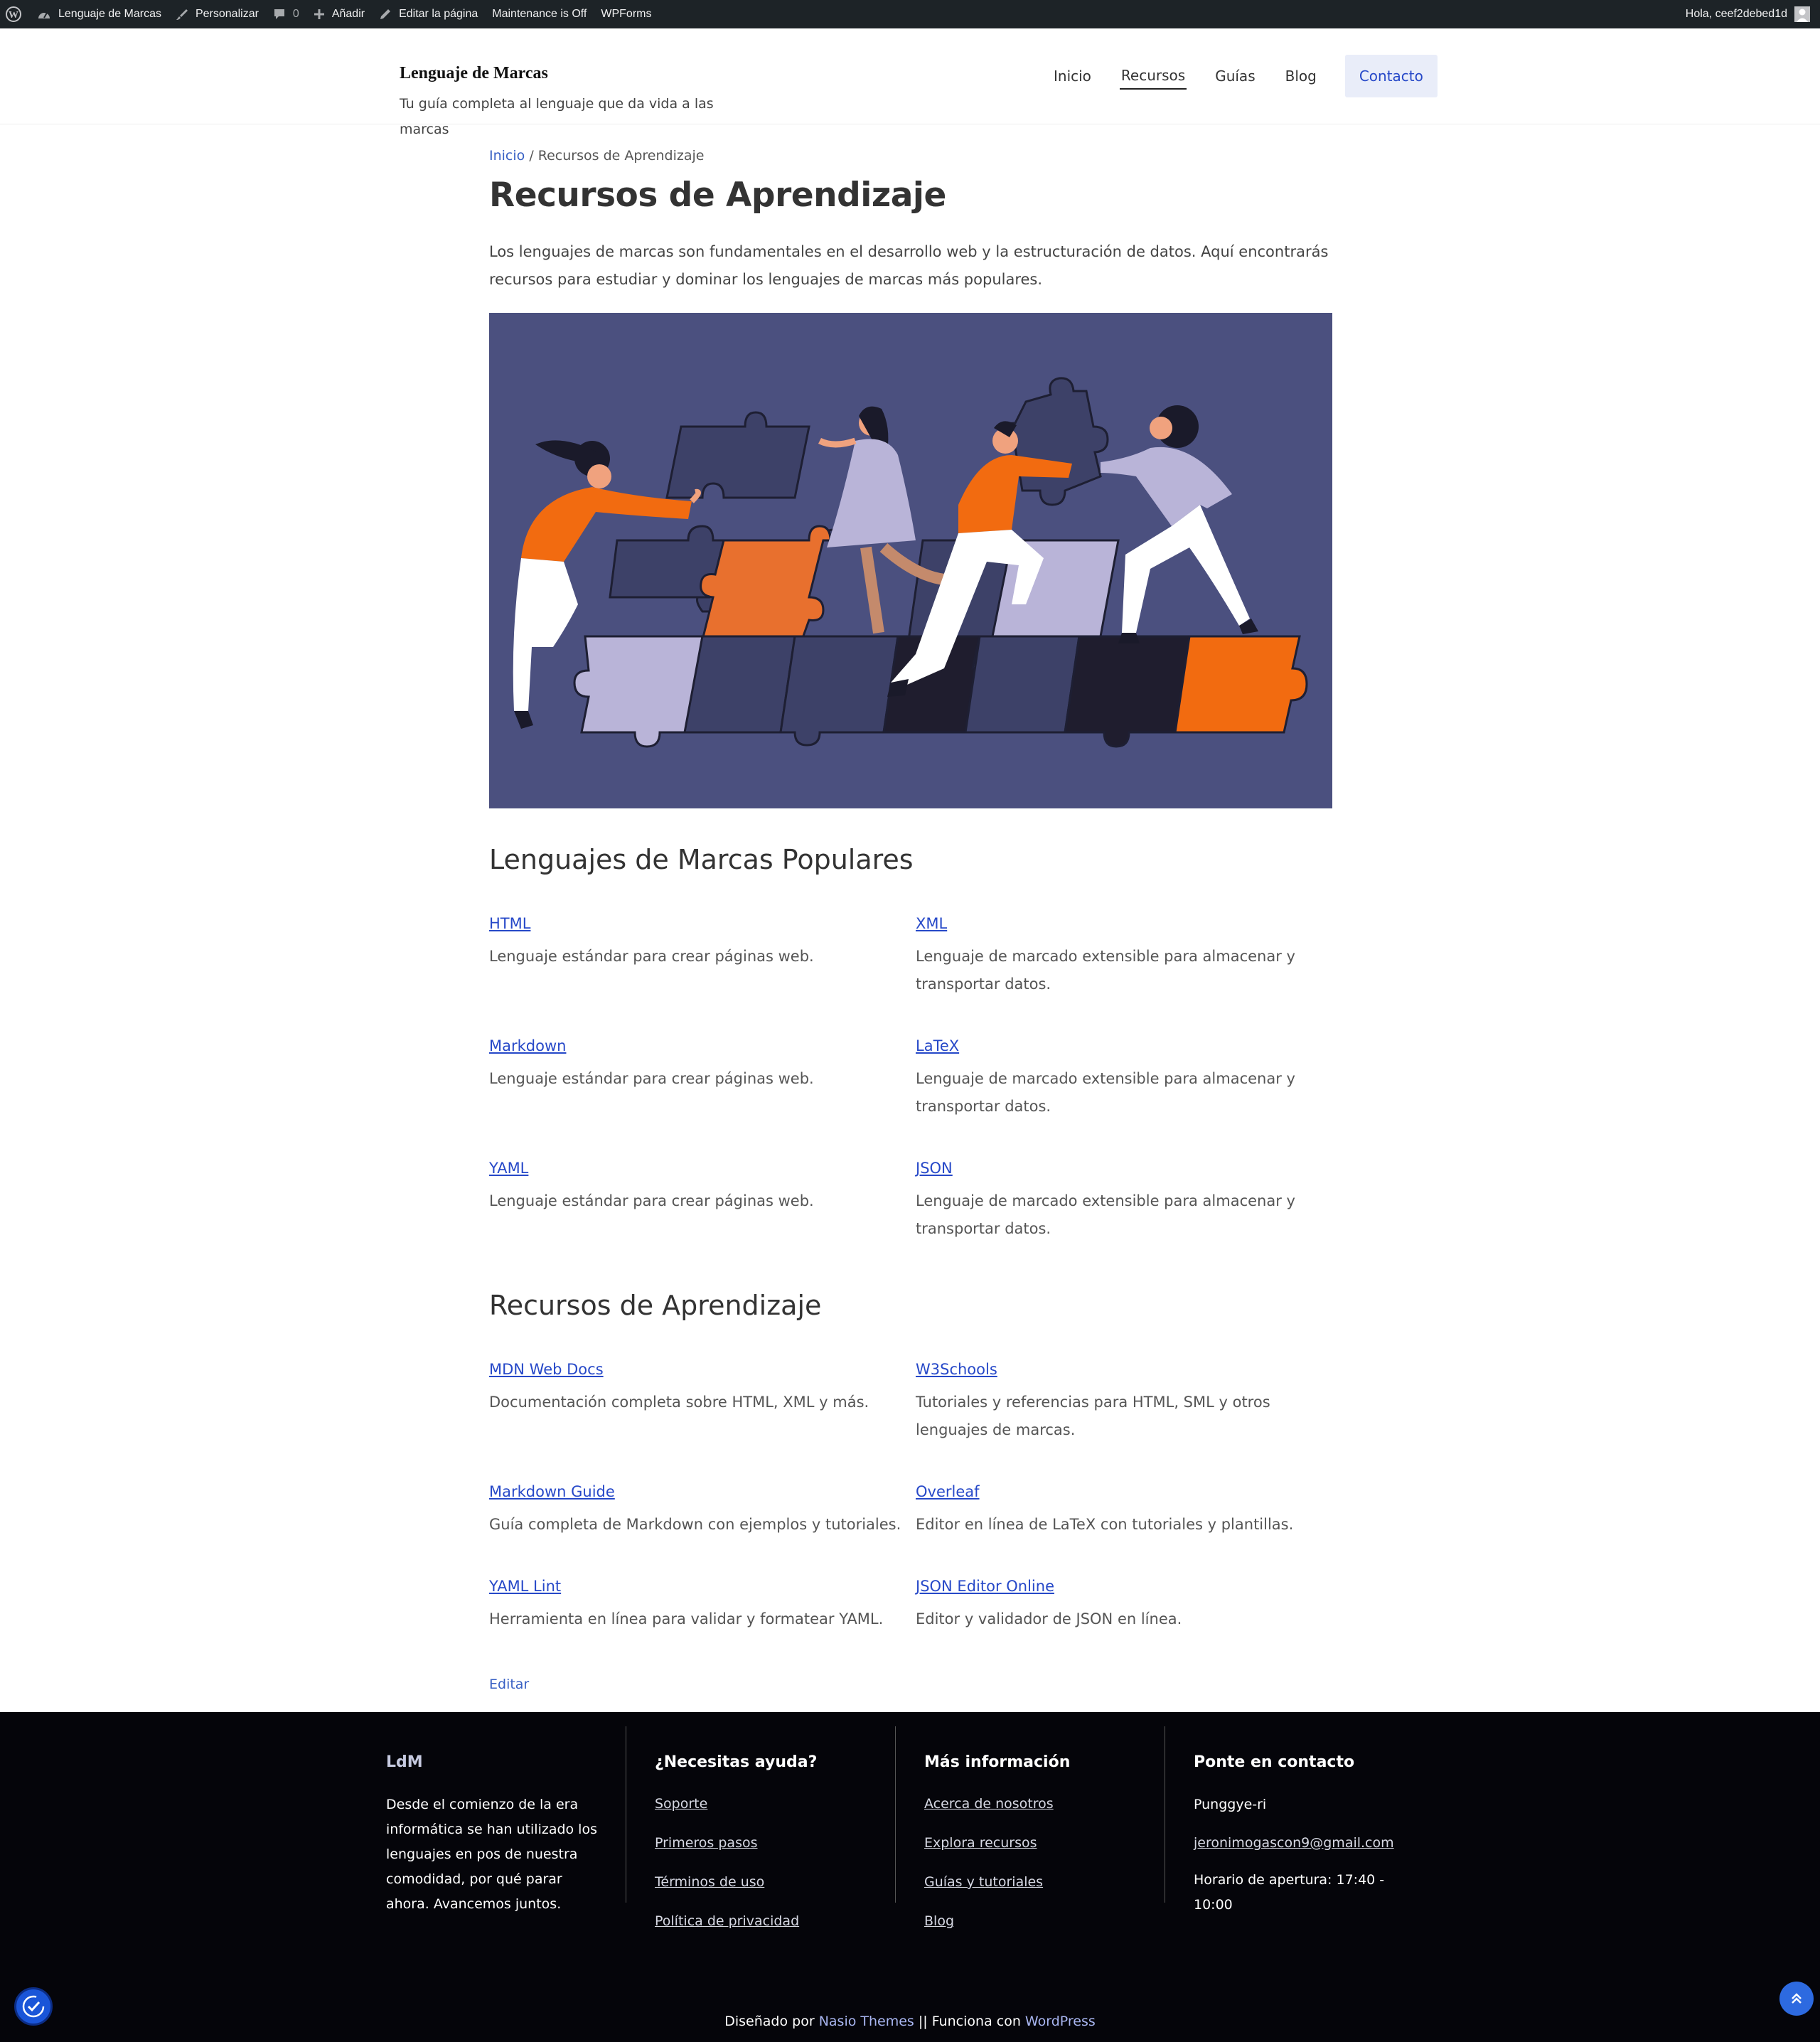  Describe the element at coordinates (539, 14) in the screenshot. I see `admin-maintenance: Maintenance is Off` at that location.